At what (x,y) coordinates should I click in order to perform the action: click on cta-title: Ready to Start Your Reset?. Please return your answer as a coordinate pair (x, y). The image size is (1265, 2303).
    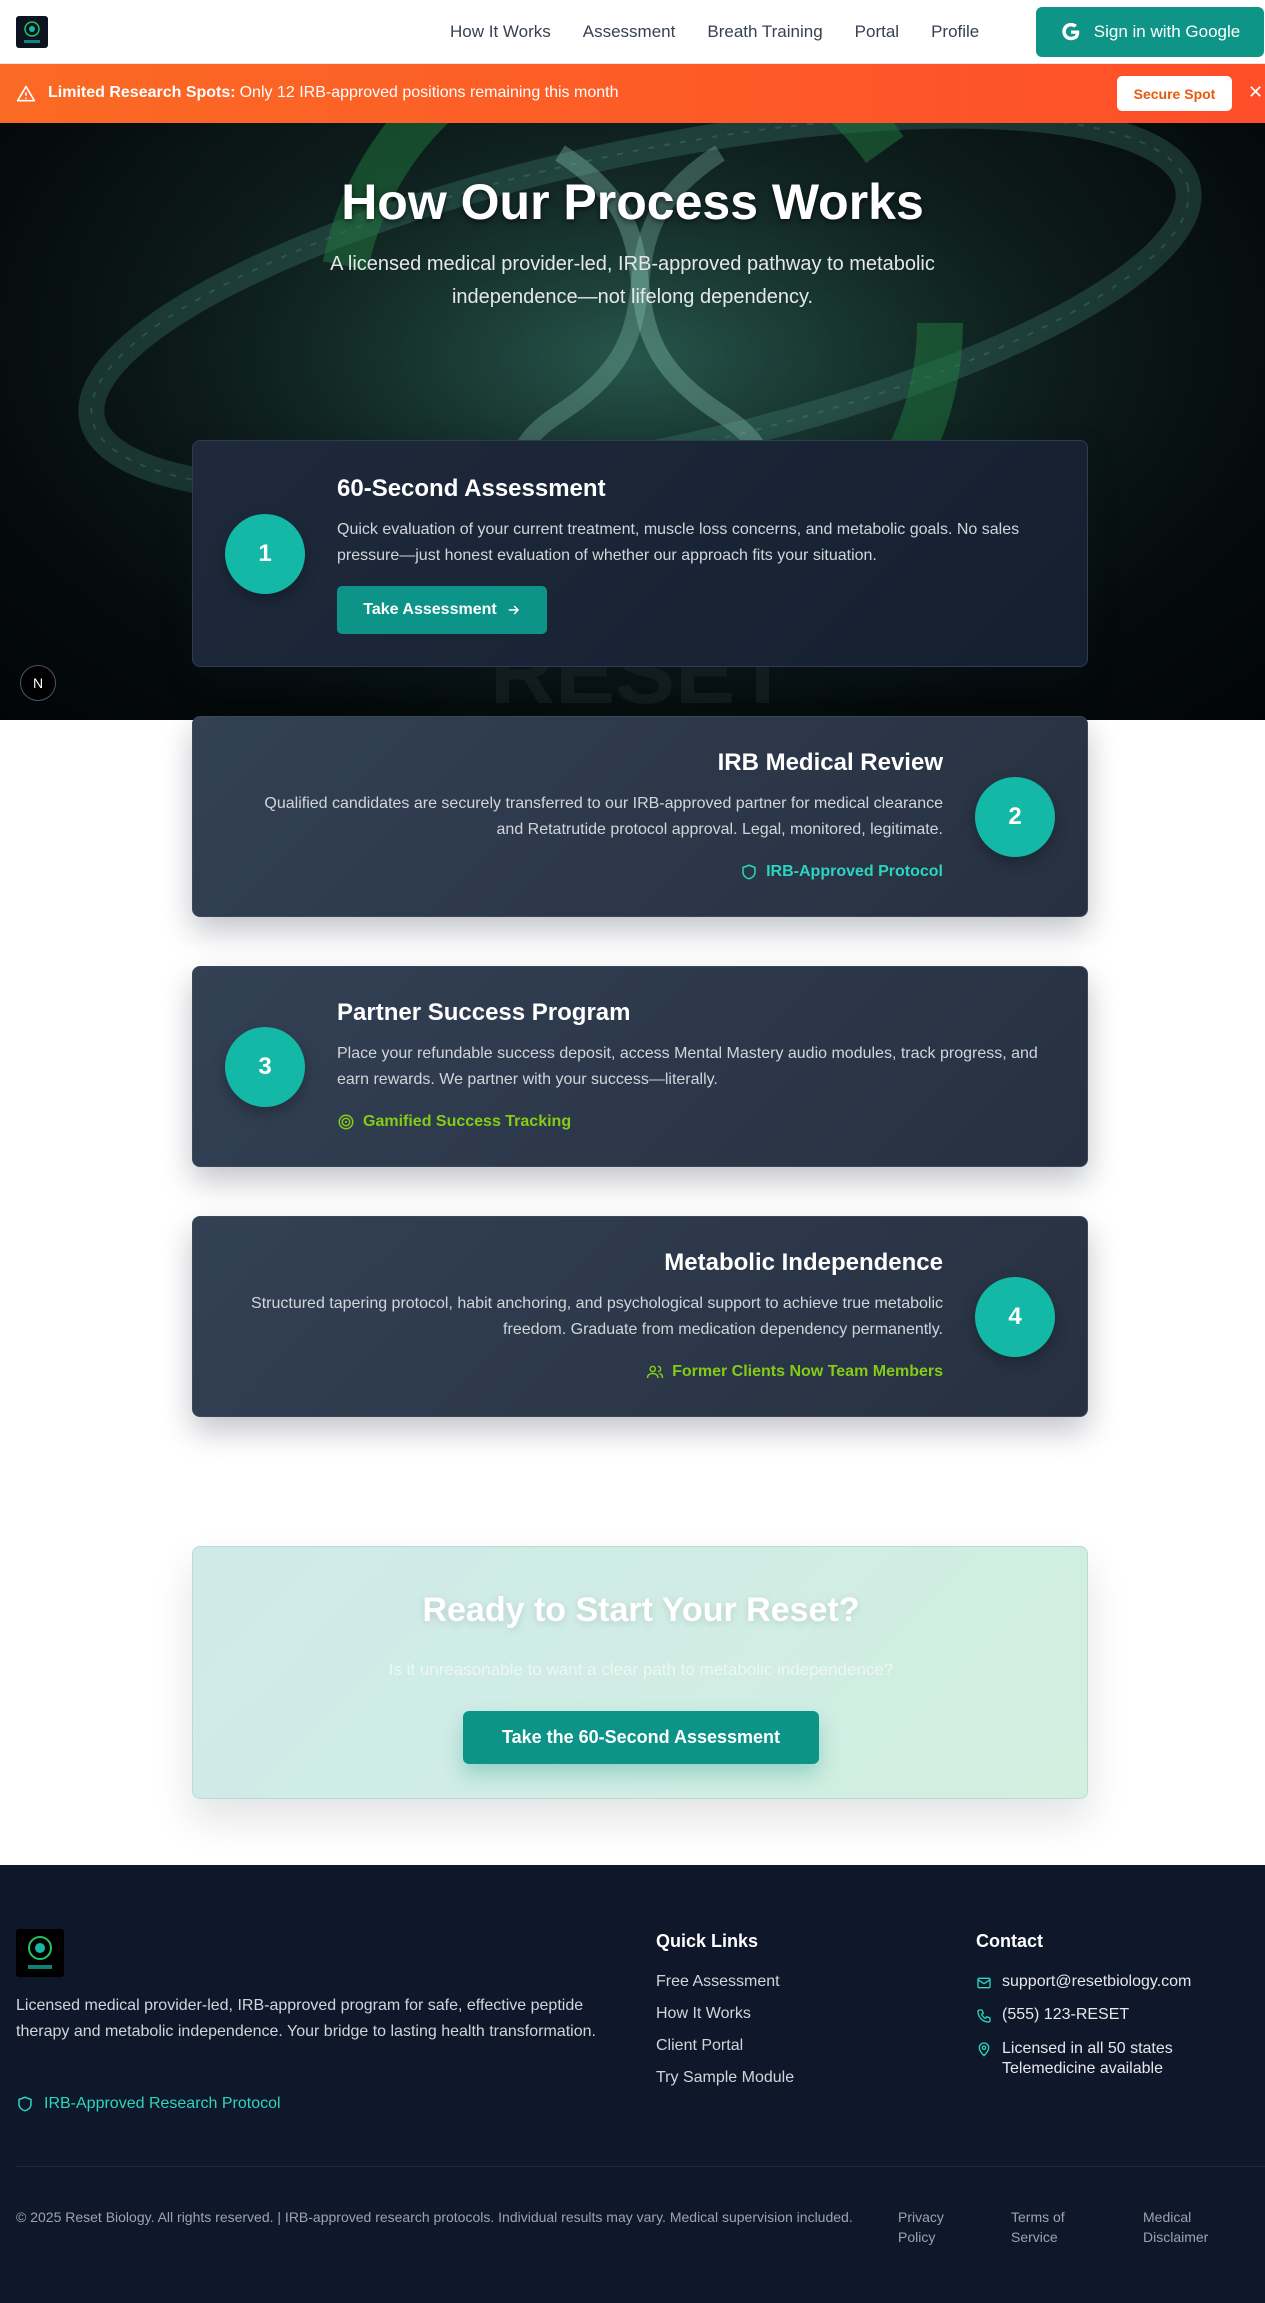
    Looking at the image, I should click on (641, 1610).